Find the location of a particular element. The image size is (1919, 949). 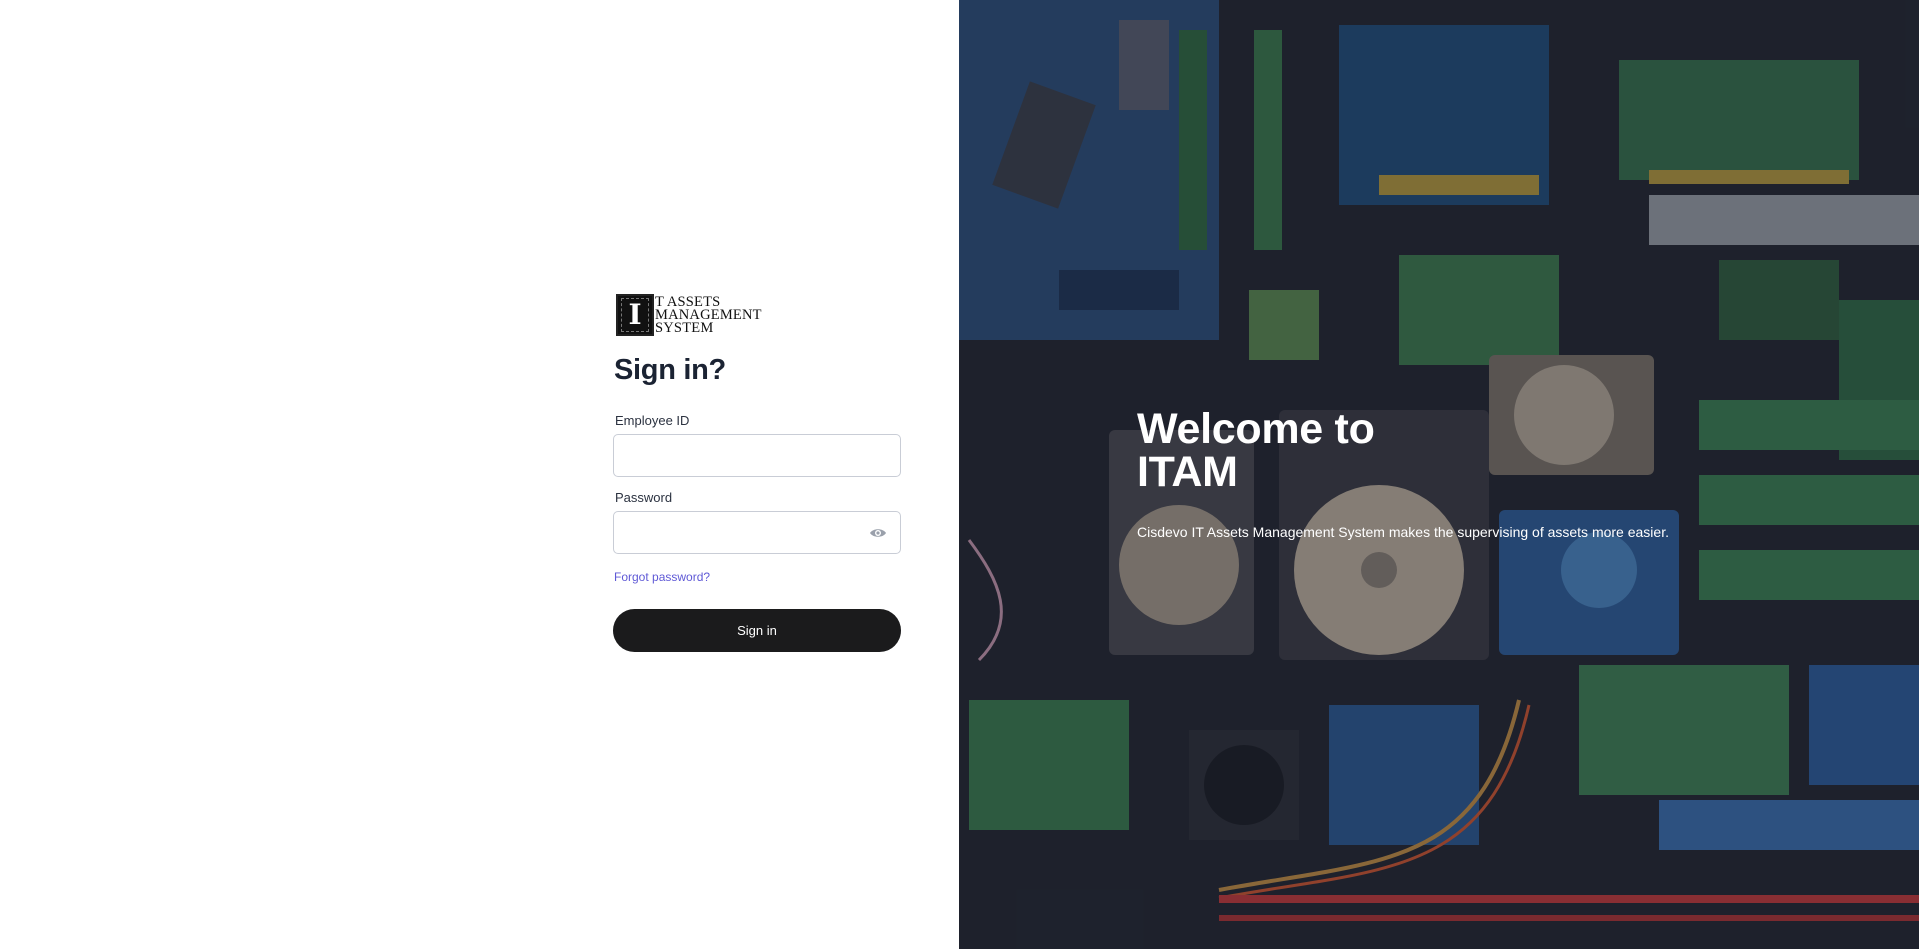

logo-letter: I is located at coordinates (635, 315).